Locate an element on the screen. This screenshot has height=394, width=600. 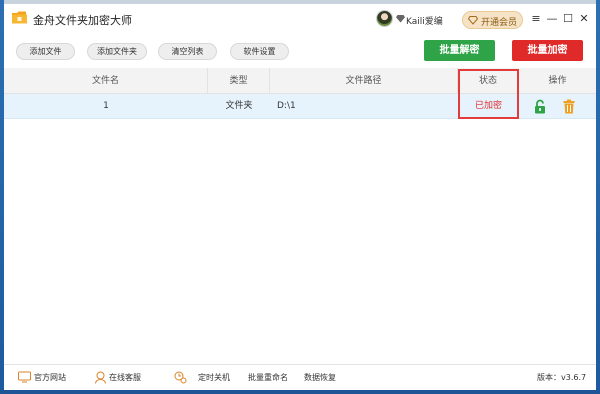
close-button: ✕ is located at coordinates (584, 19).